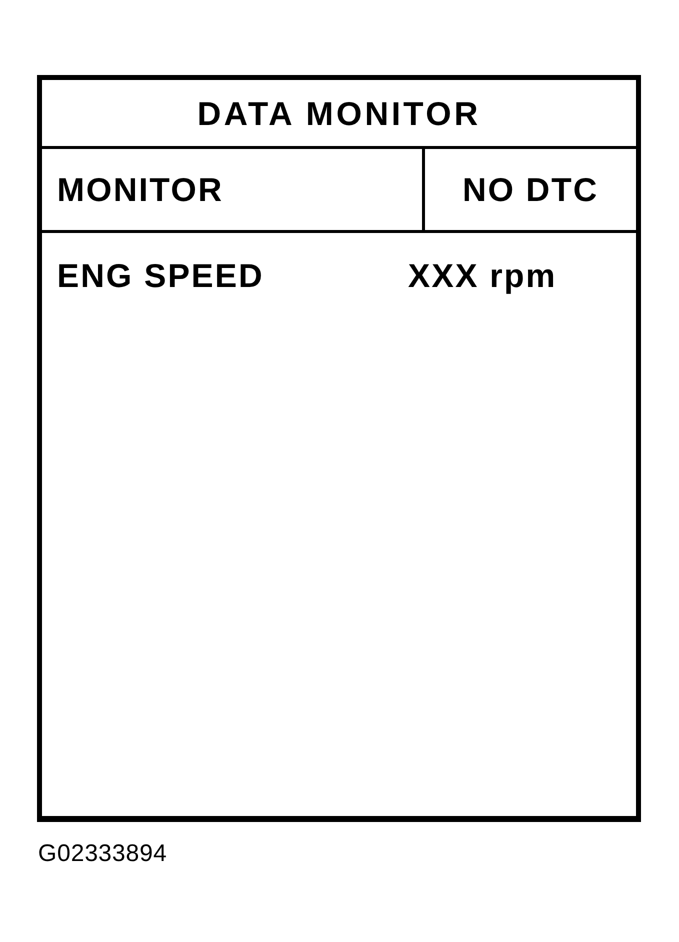  What do you see at coordinates (339, 113) in the screenshot?
I see `screen-title: DATA MONITOR` at bounding box center [339, 113].